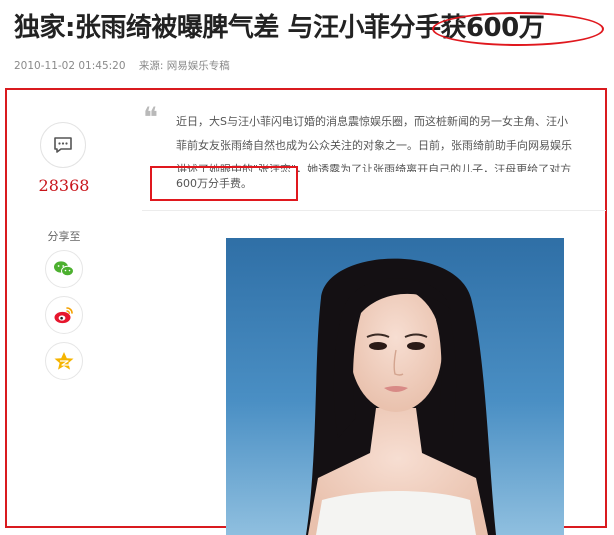  I want to click on text-highlight-box-annotation, so click(224, 183).